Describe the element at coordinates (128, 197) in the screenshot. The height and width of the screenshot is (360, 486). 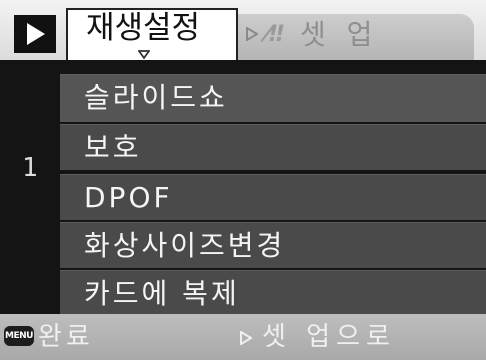
I see `menu-item-label: DPOF` at that location.